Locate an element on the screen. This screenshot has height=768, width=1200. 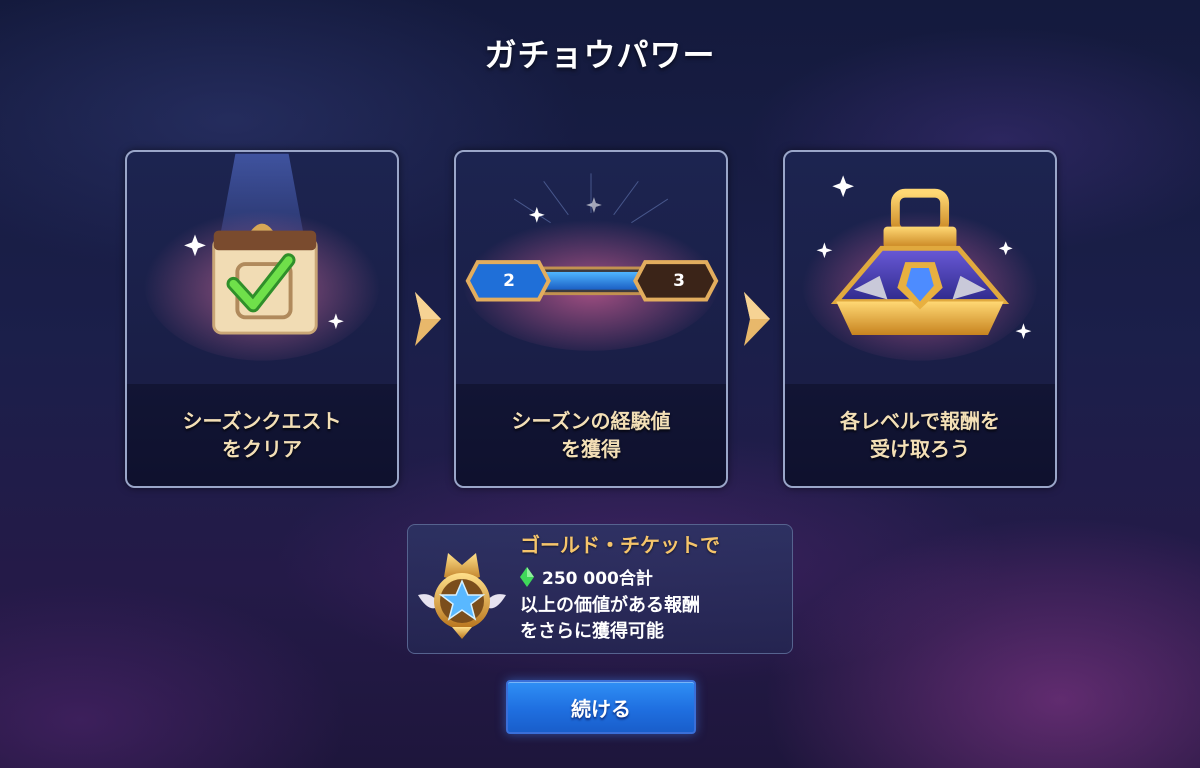
page-title: ガチョウパワー is located at coordinates (600, 55).